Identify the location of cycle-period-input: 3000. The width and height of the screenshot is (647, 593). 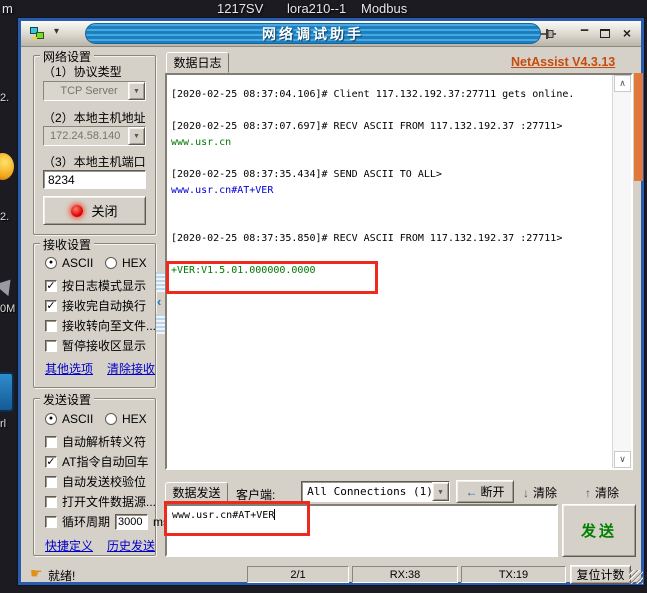
(132, 521).